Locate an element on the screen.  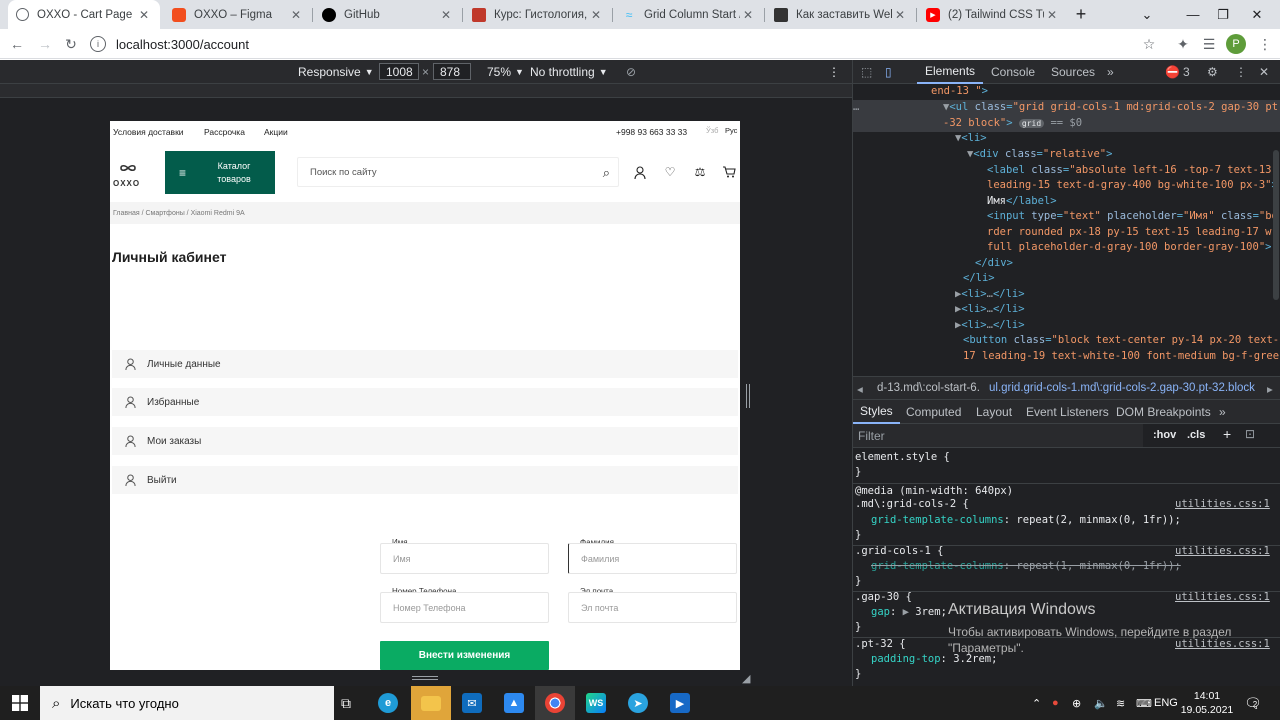
scroll-right-icon: ▸ is located at coordinates (1270, 389).